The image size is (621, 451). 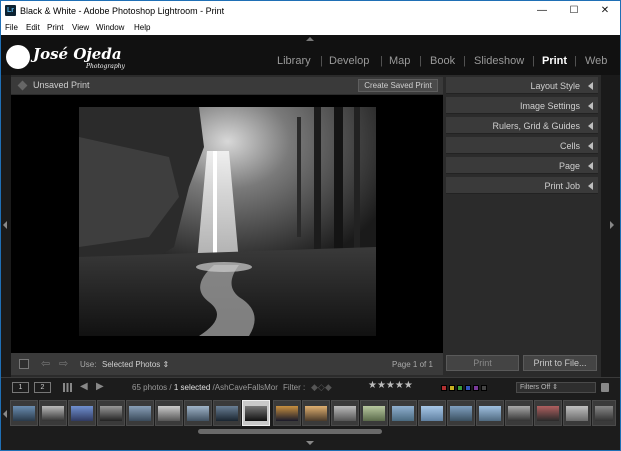 I want to click on print-status-icon, so click(x=22, y=85).